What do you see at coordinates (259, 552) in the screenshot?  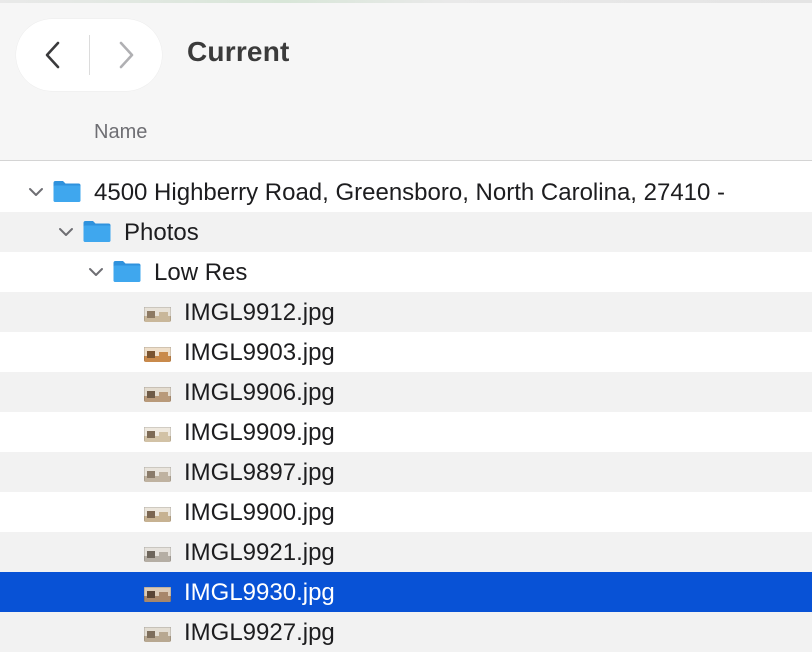 I see `file-name: IMGL9921.jpg` at bounding box center [259, 552].